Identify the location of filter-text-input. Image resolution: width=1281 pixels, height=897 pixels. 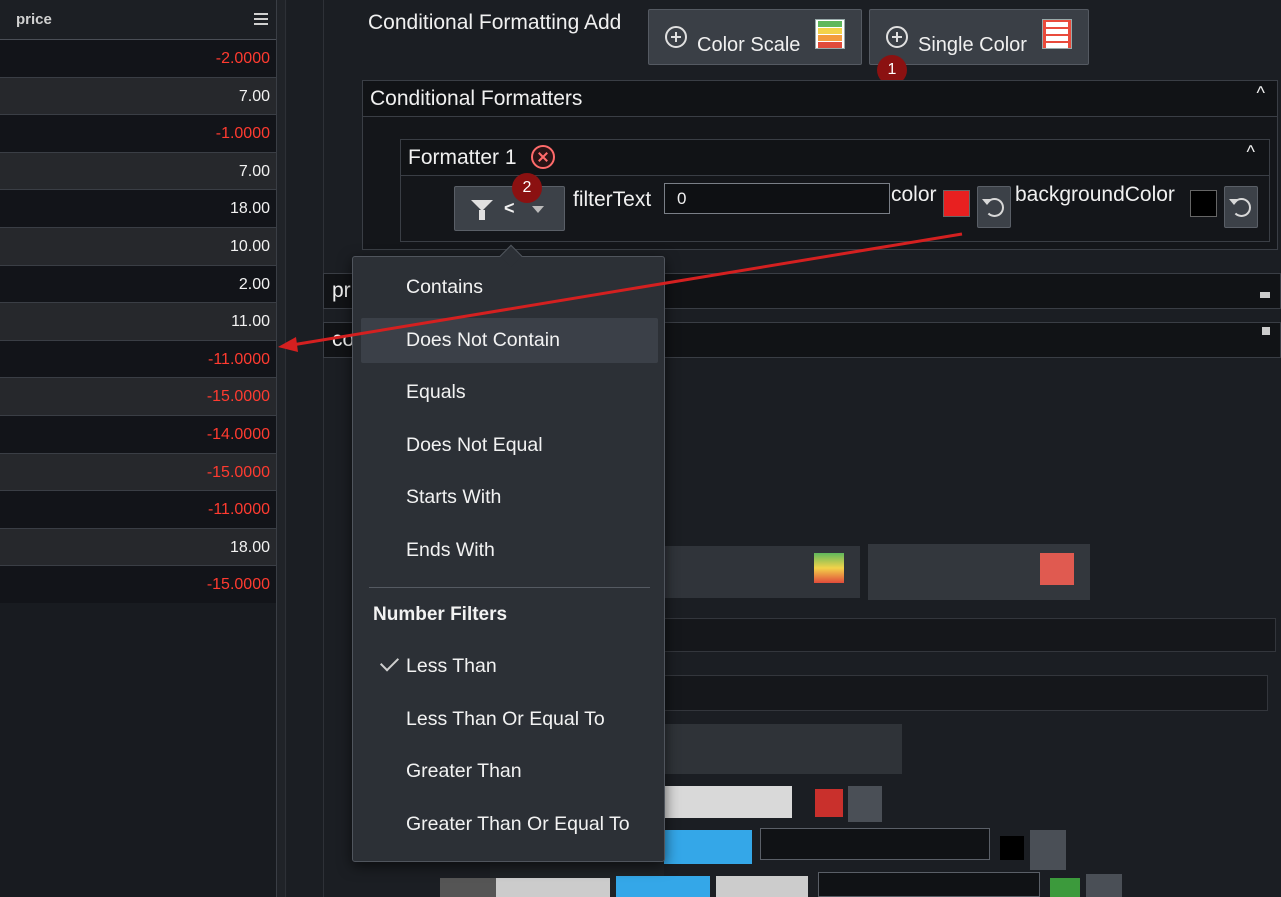
(777, 198).